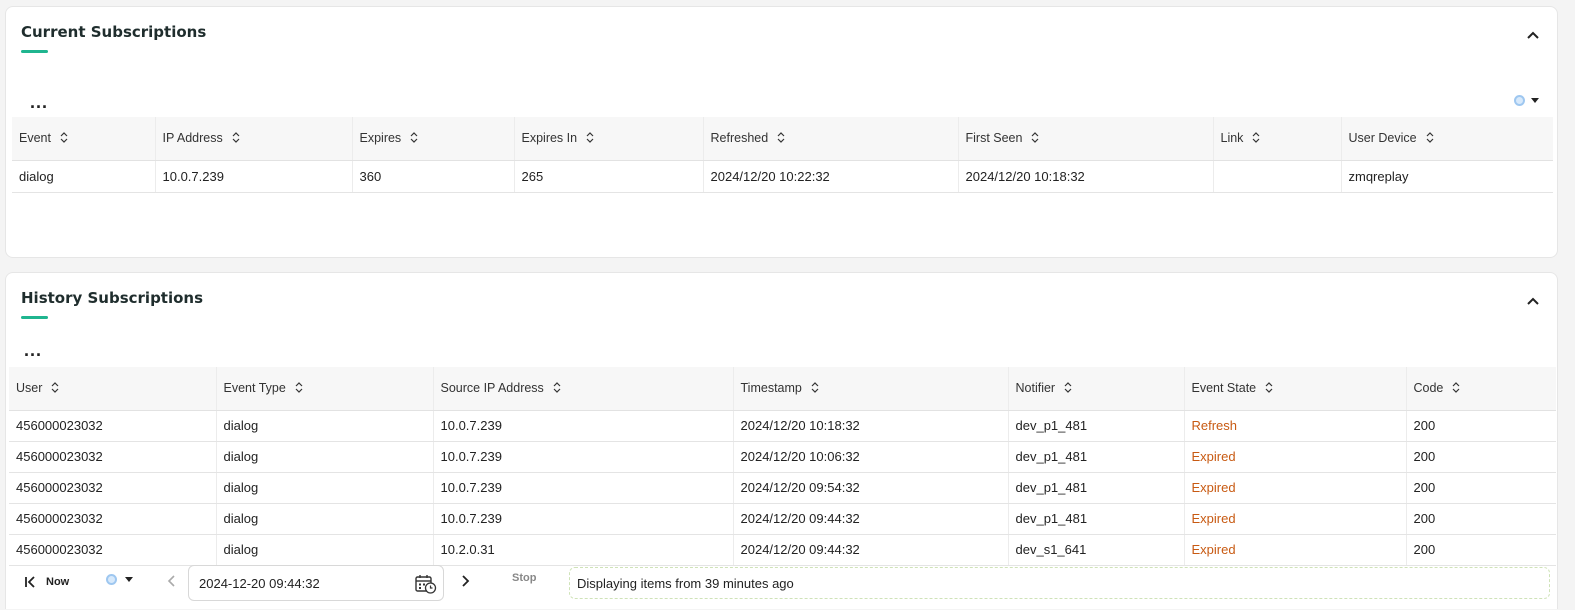  Describe the element at coordinates (426, 584) in the screenshot. I see `calendar-clock-icon` at that location.